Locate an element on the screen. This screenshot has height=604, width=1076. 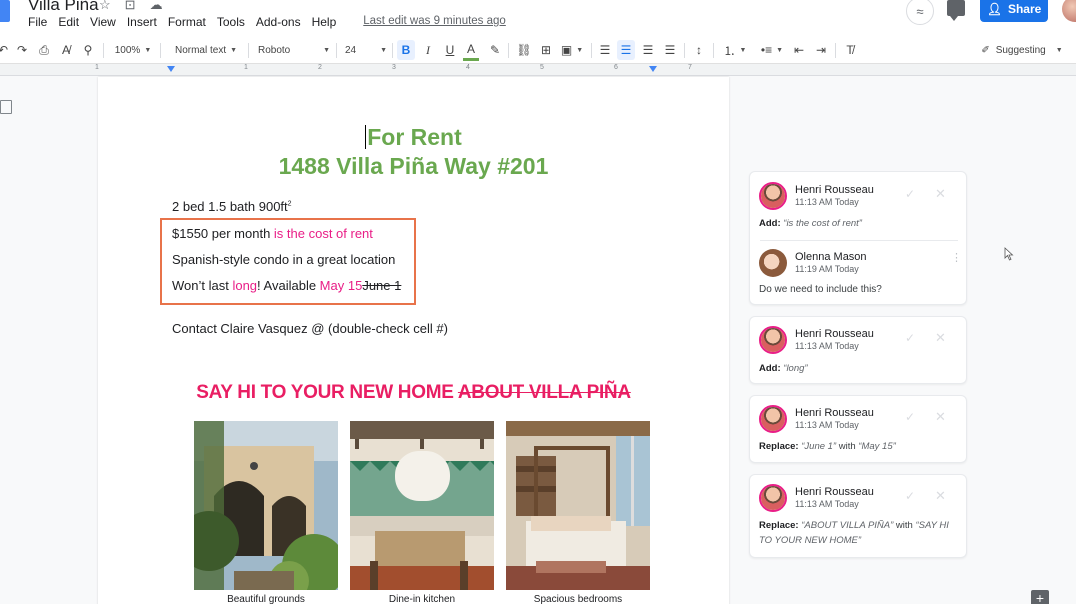
bold-button: B is located at coordinates (406, 50).